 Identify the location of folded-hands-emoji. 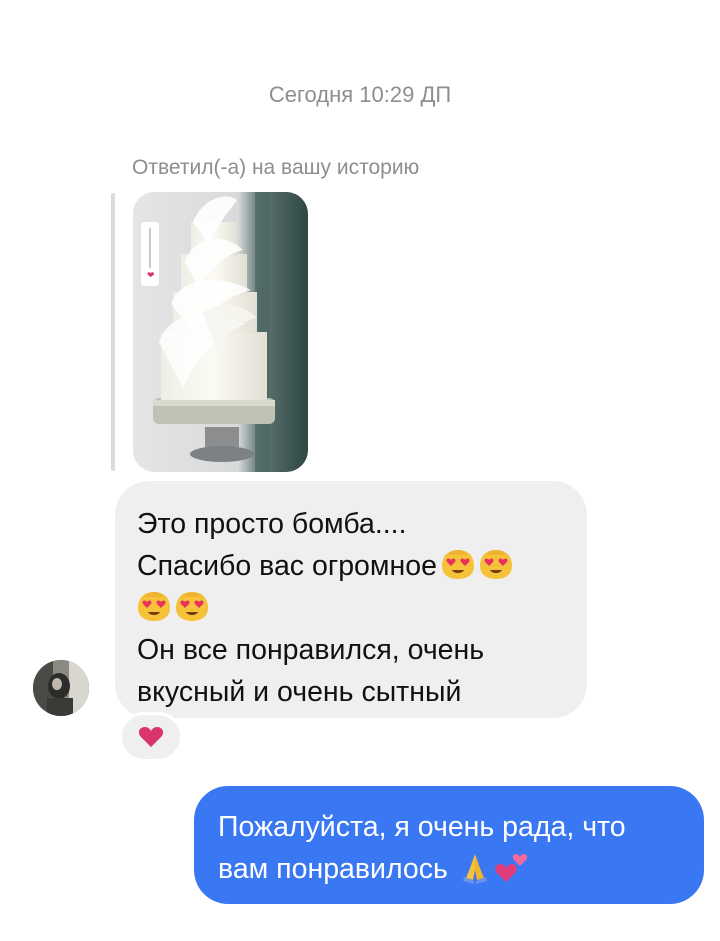
(475, 867).